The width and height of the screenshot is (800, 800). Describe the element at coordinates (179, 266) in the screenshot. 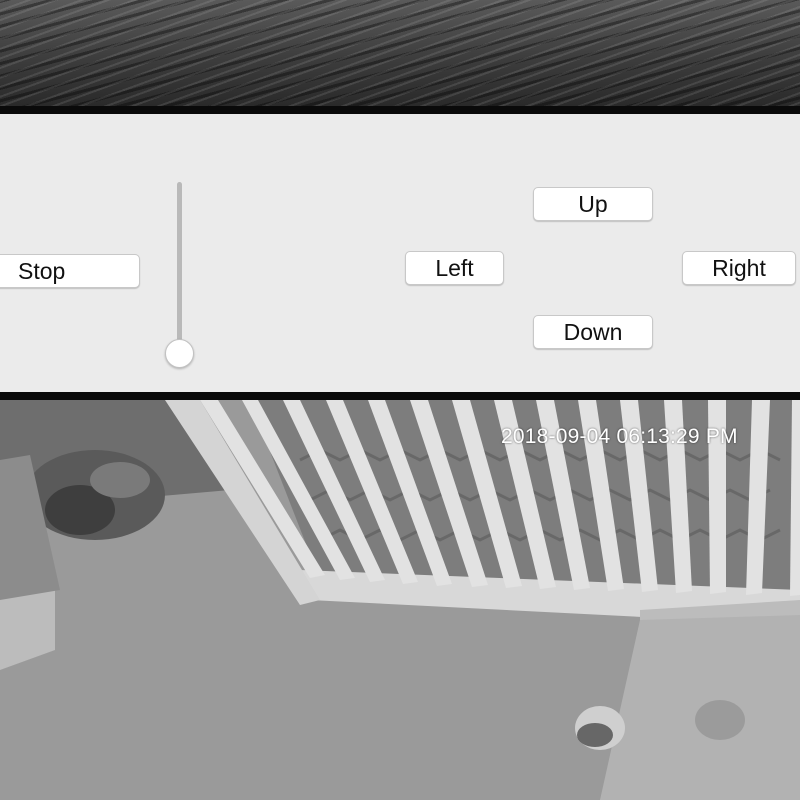

I see `zoom-slider-track` at that location.